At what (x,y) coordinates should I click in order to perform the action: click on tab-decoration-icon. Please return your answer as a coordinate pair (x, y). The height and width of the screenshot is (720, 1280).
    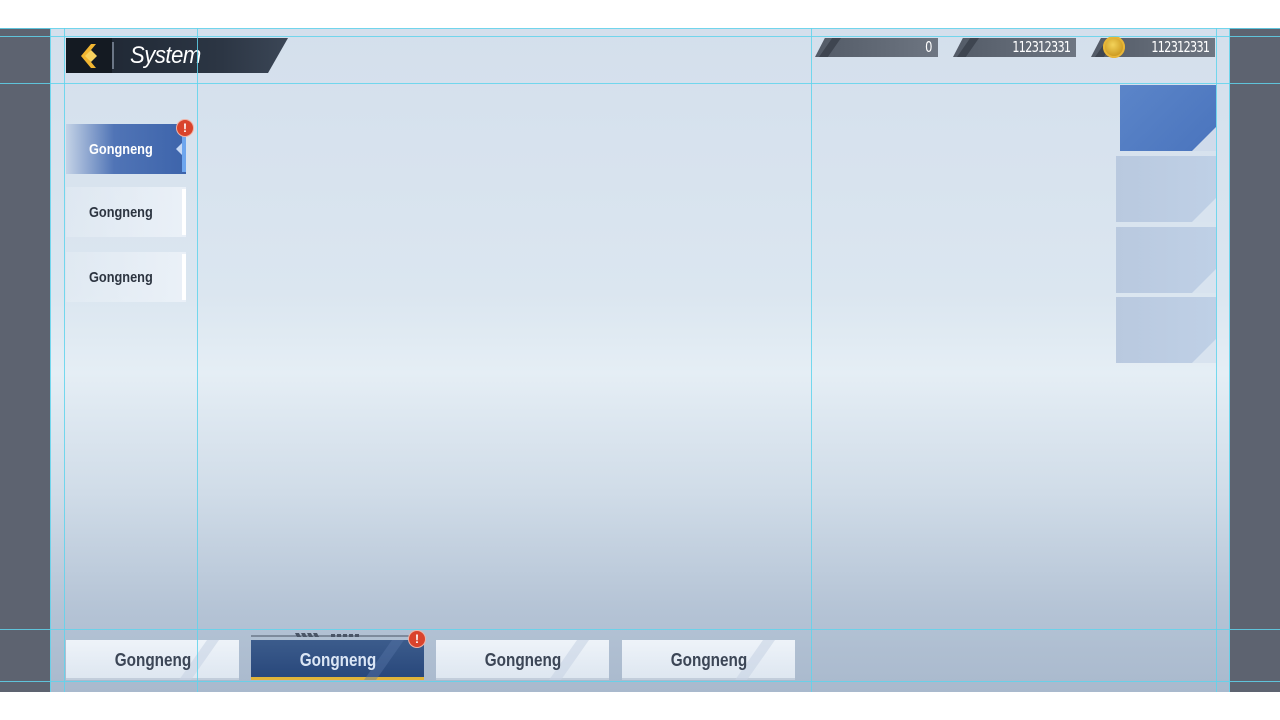
    Looking at the image, I should click on (333, 635).